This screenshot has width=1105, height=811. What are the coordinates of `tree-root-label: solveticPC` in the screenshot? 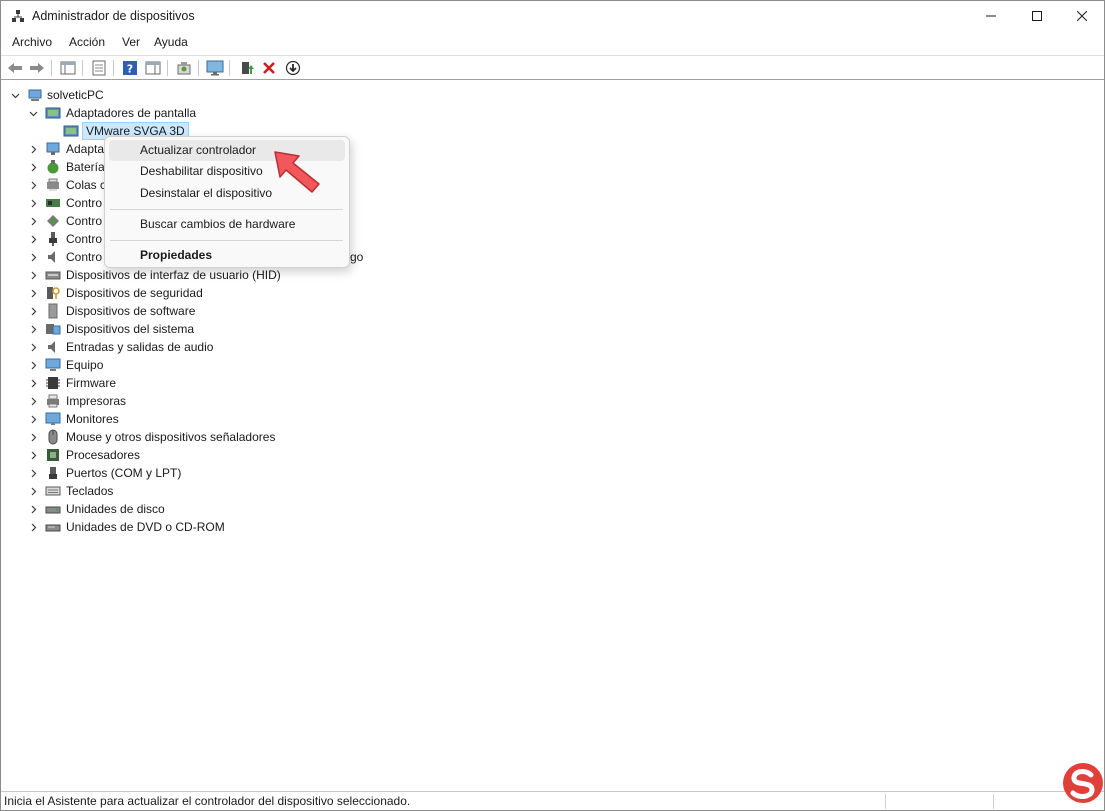 It's located at (75, 95).